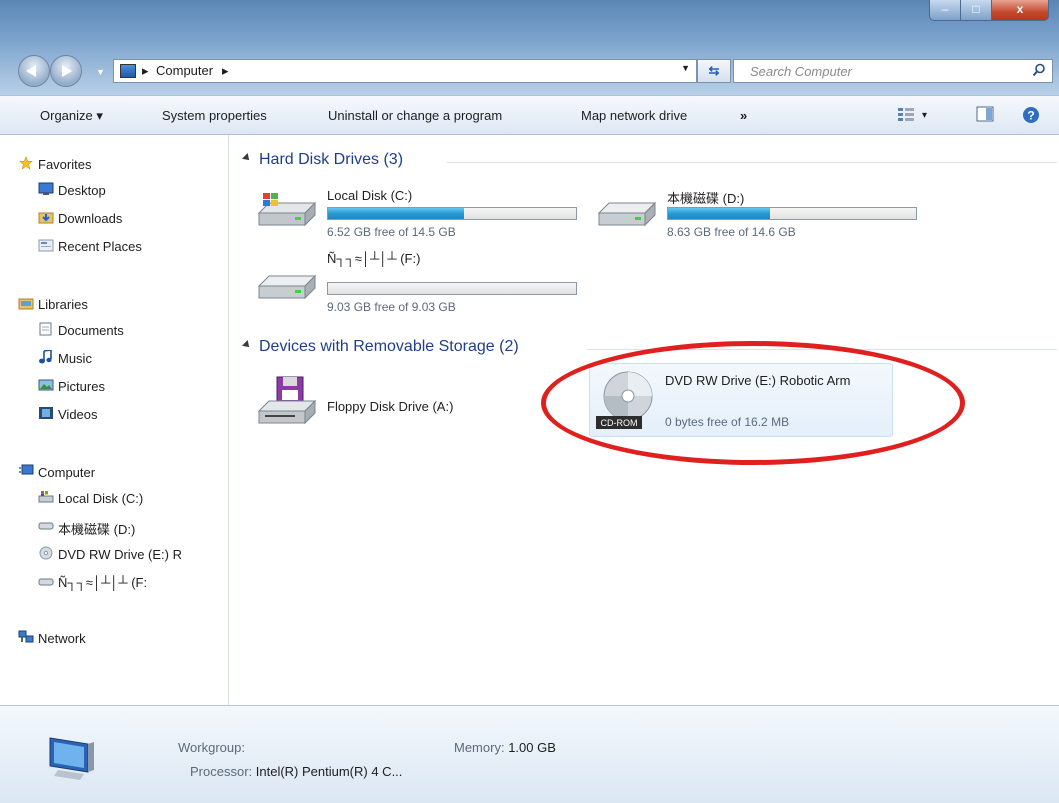  Describe the element at coordinates (63, 304) in the screenshot. I see `sidebar-libraries-label: Libraries` at that location.